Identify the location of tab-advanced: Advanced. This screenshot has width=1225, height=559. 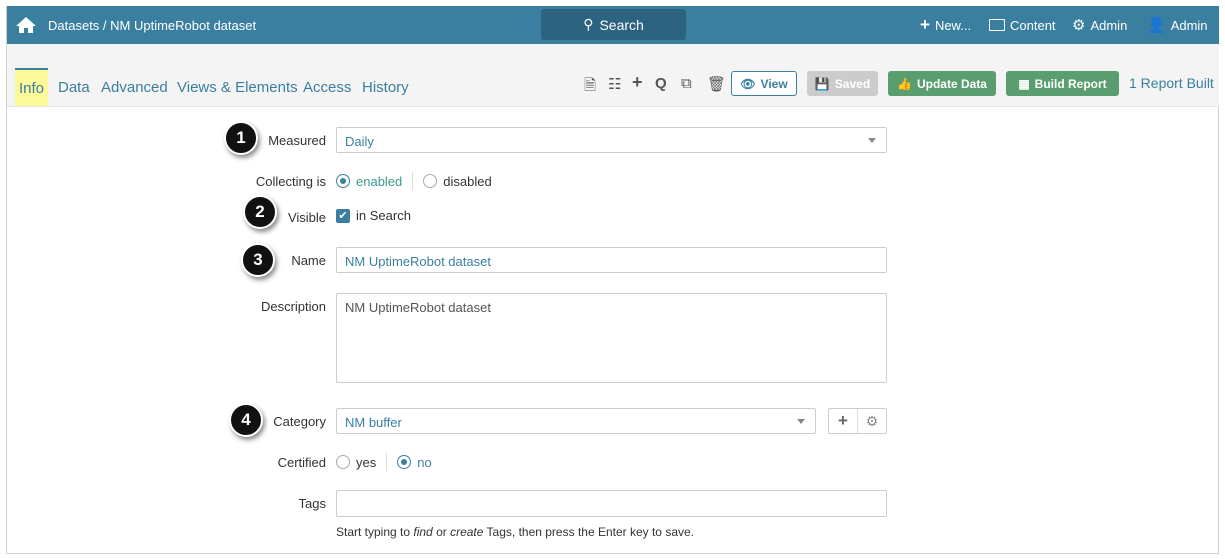
(134, 87).